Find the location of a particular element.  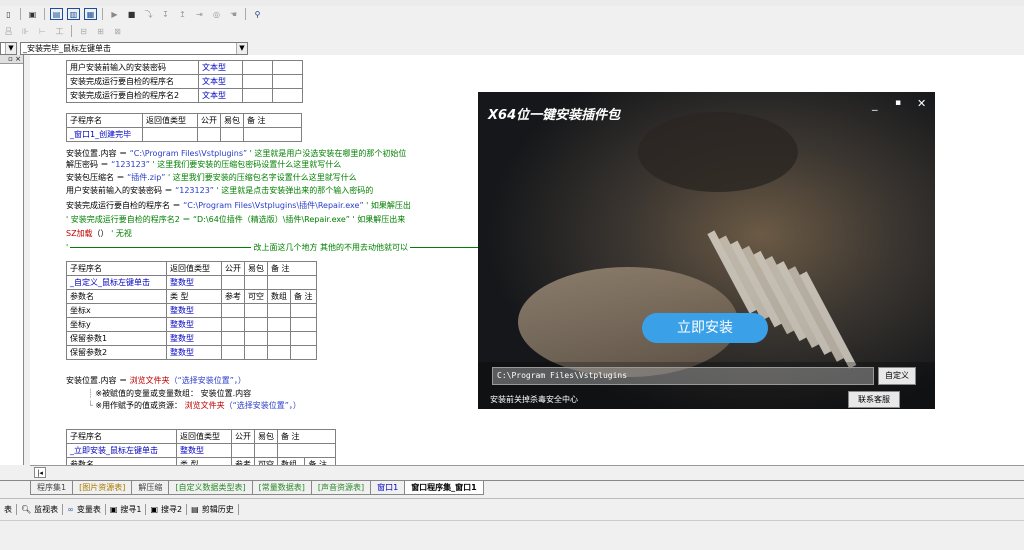

table-row: 保留参数2 整数型 is located at coordinates (191, 352).